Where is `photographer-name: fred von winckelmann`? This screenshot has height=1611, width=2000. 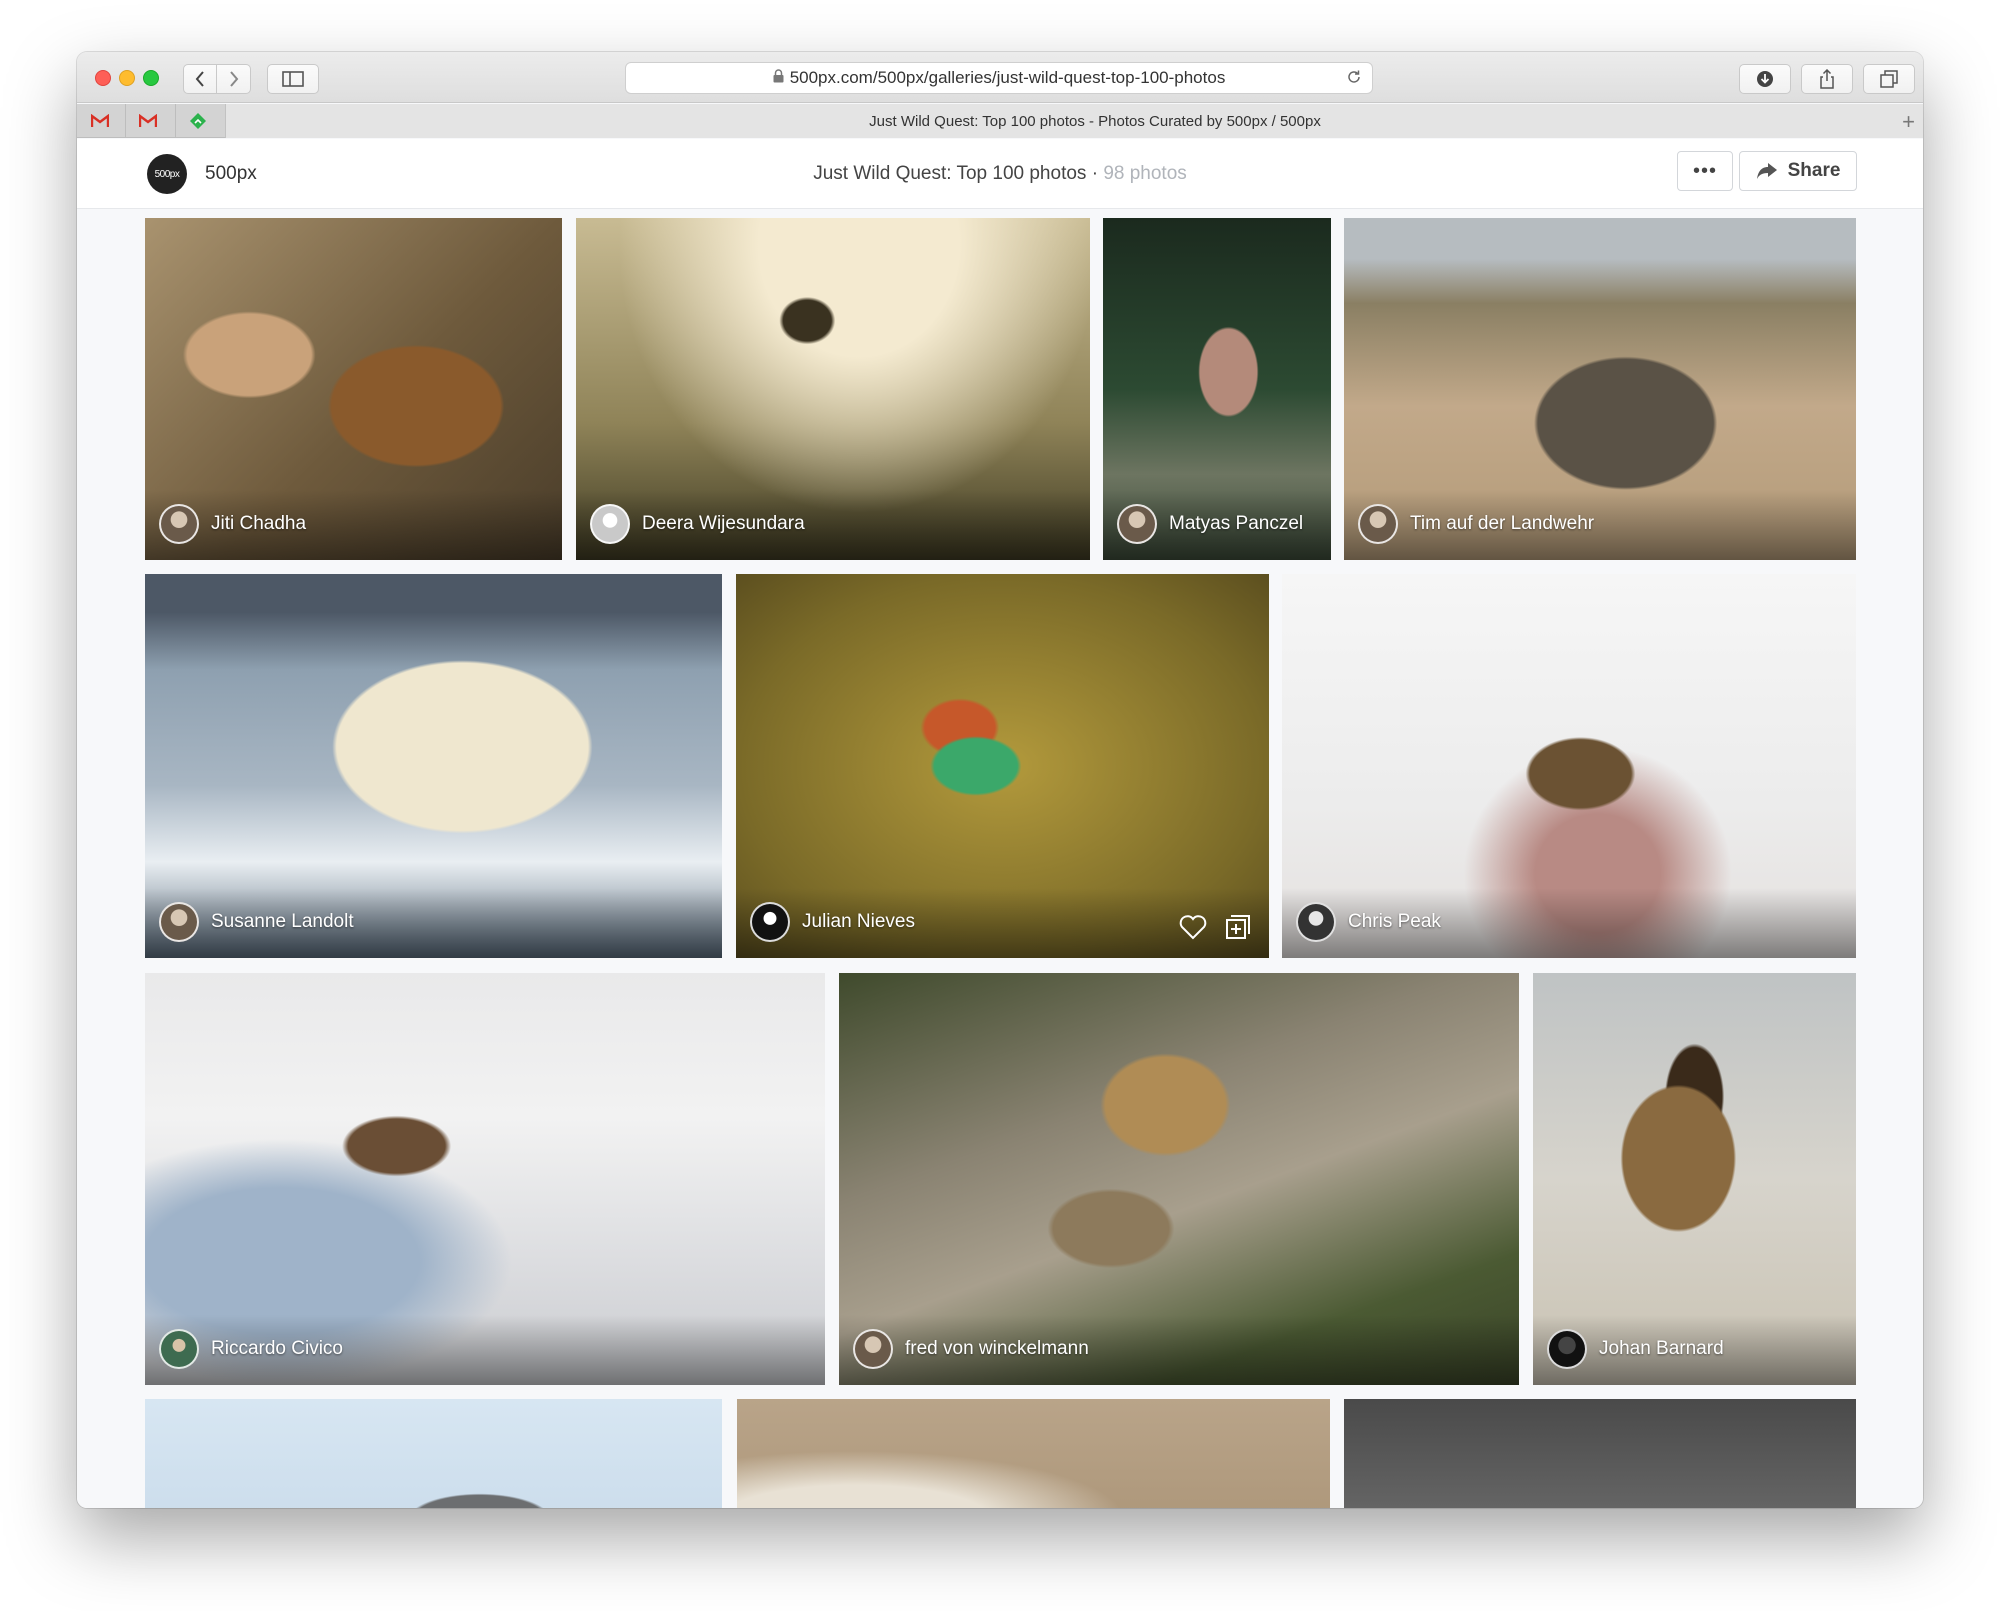 photographer-name: fred von winckelmann is located at coordinates (997, 1349).